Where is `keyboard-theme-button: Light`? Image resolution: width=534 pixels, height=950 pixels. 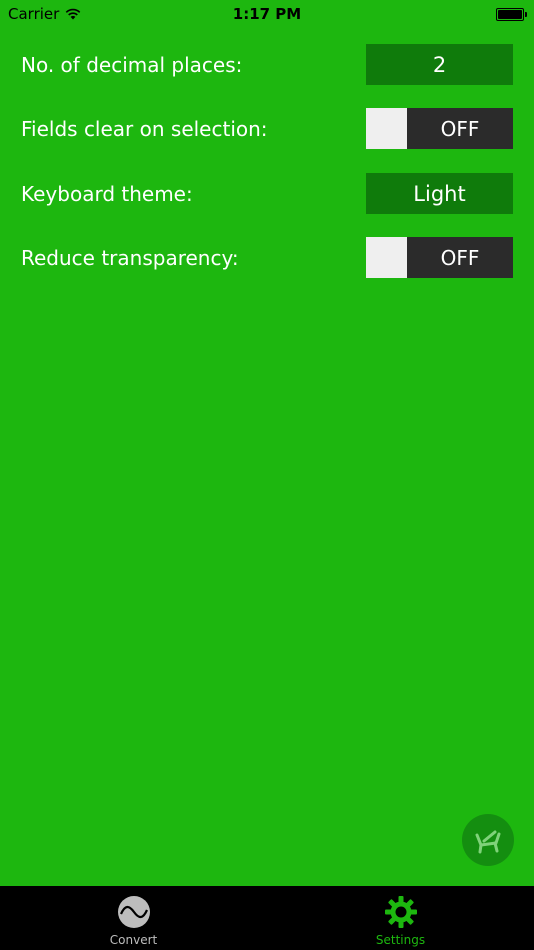 keyboard-theme-button: Light is located at coordinates (439, 193).